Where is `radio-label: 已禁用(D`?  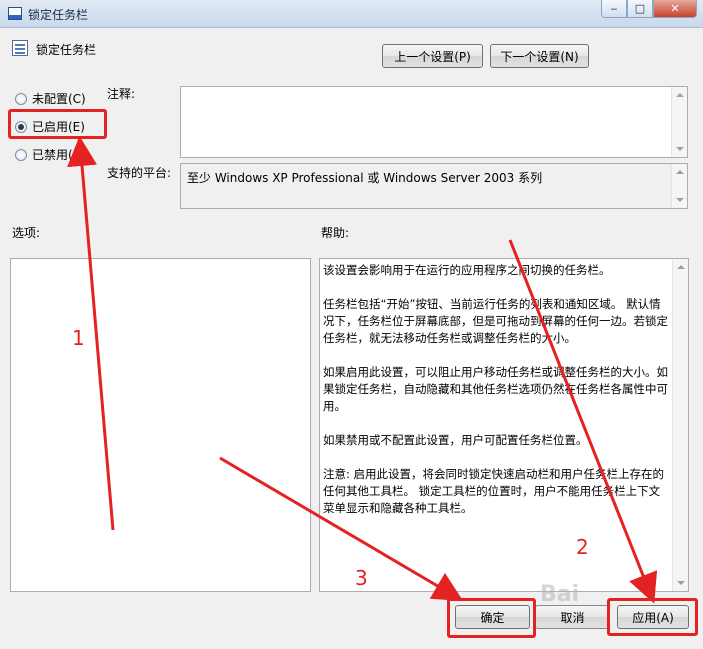
radio-label: 已禁用(D is located at coordinates (57, 155).